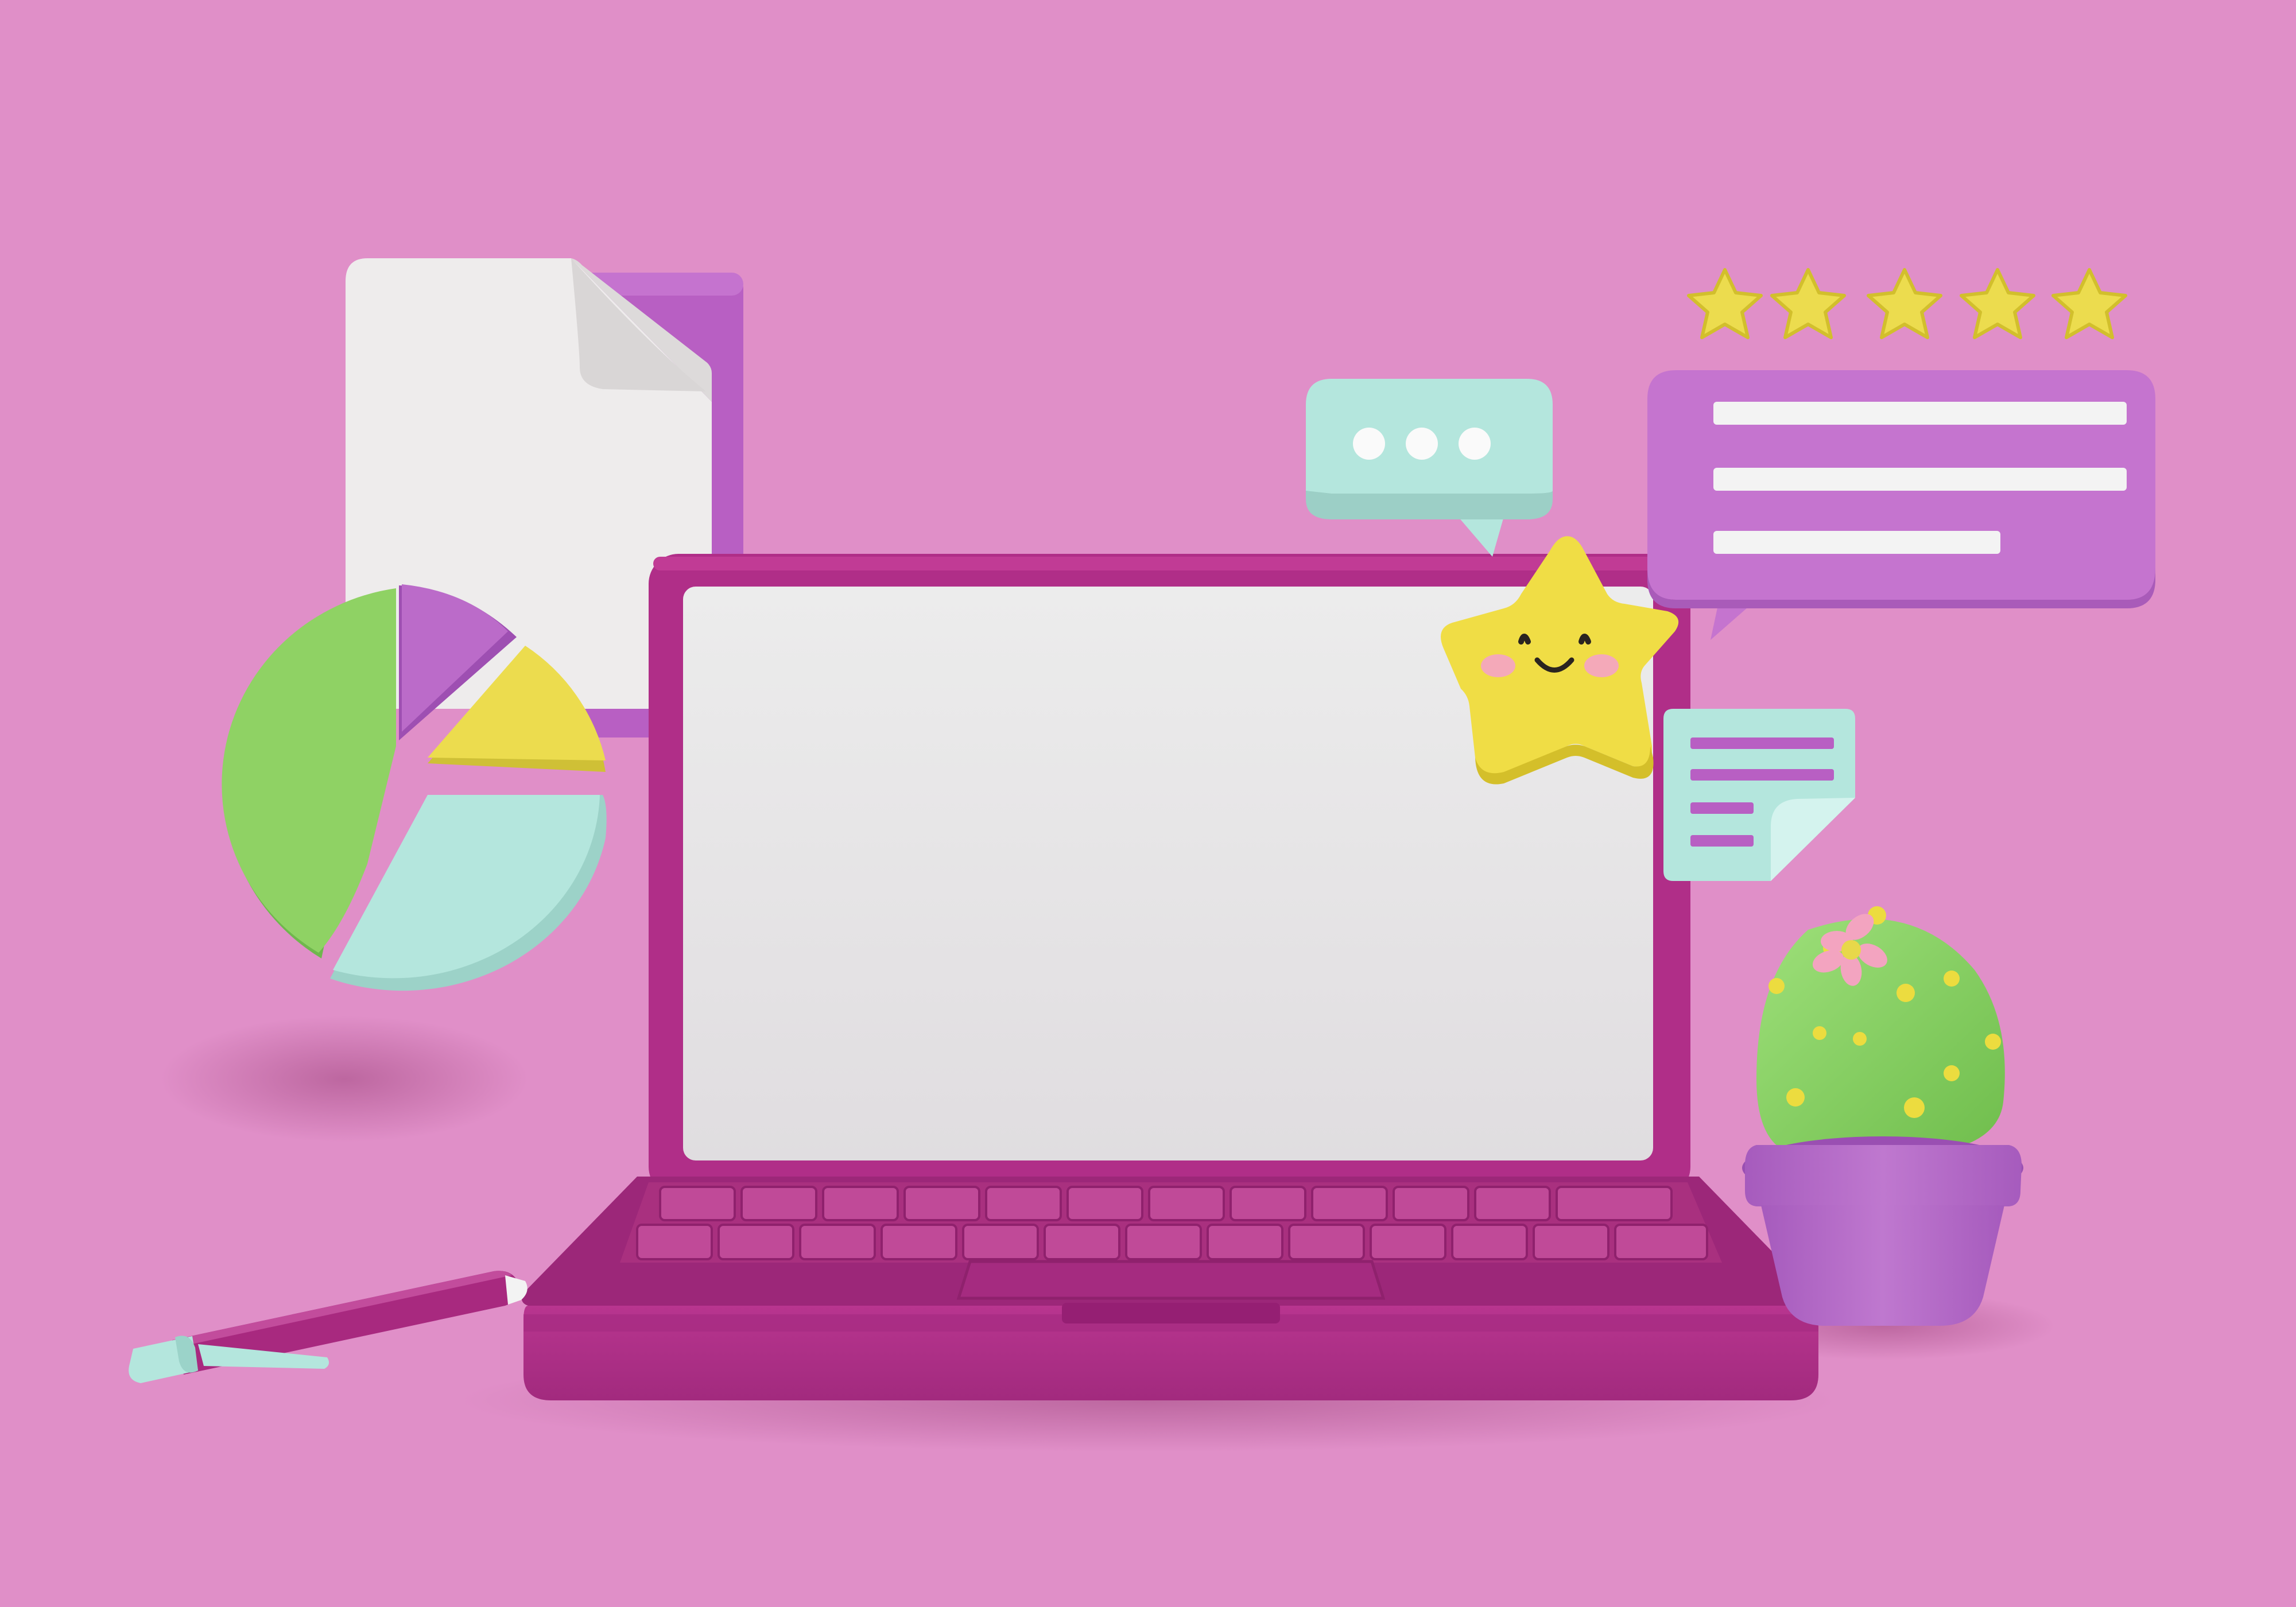 This screenshot has height=1607, width=2296. Describe the element at coordinates (1904, 303) in the screenshot. I see `rating-star-3-icon` at that location.